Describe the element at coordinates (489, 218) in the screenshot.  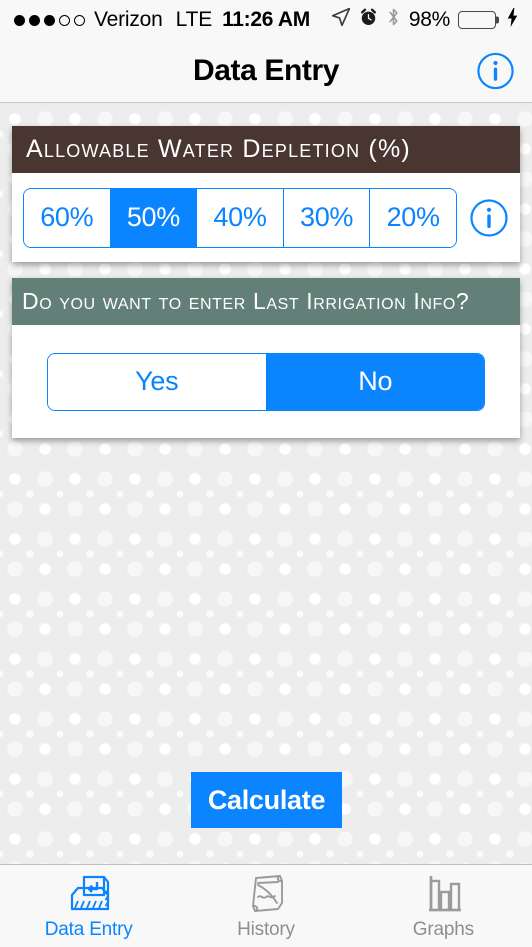
I see `water-depletion-info-icon` at that location.